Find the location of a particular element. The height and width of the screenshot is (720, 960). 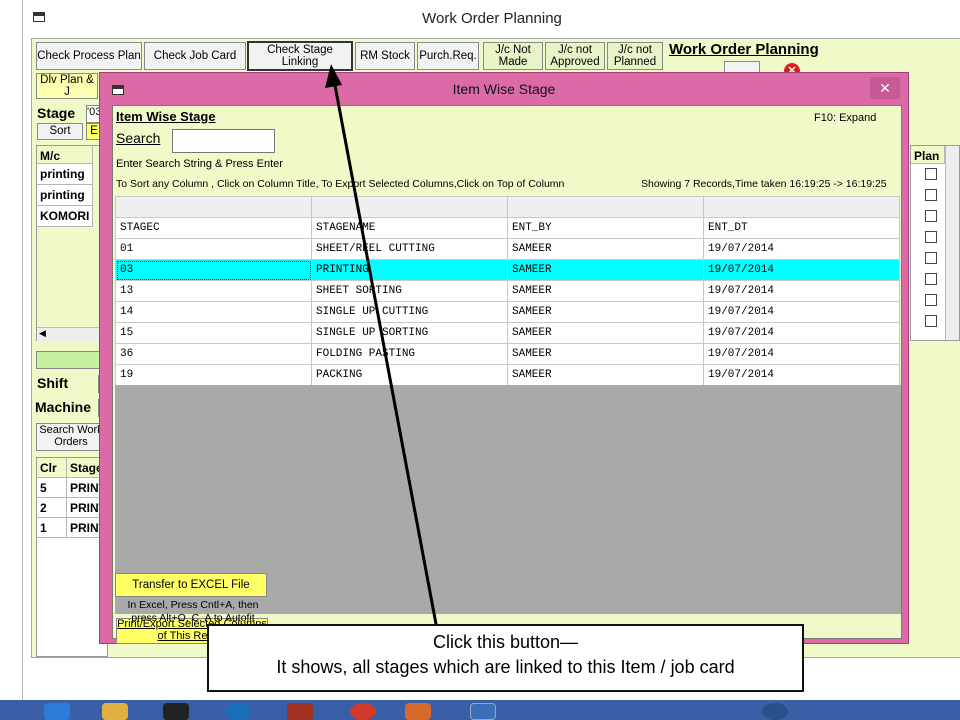

ie-icon is located at coordinates (57, 711).